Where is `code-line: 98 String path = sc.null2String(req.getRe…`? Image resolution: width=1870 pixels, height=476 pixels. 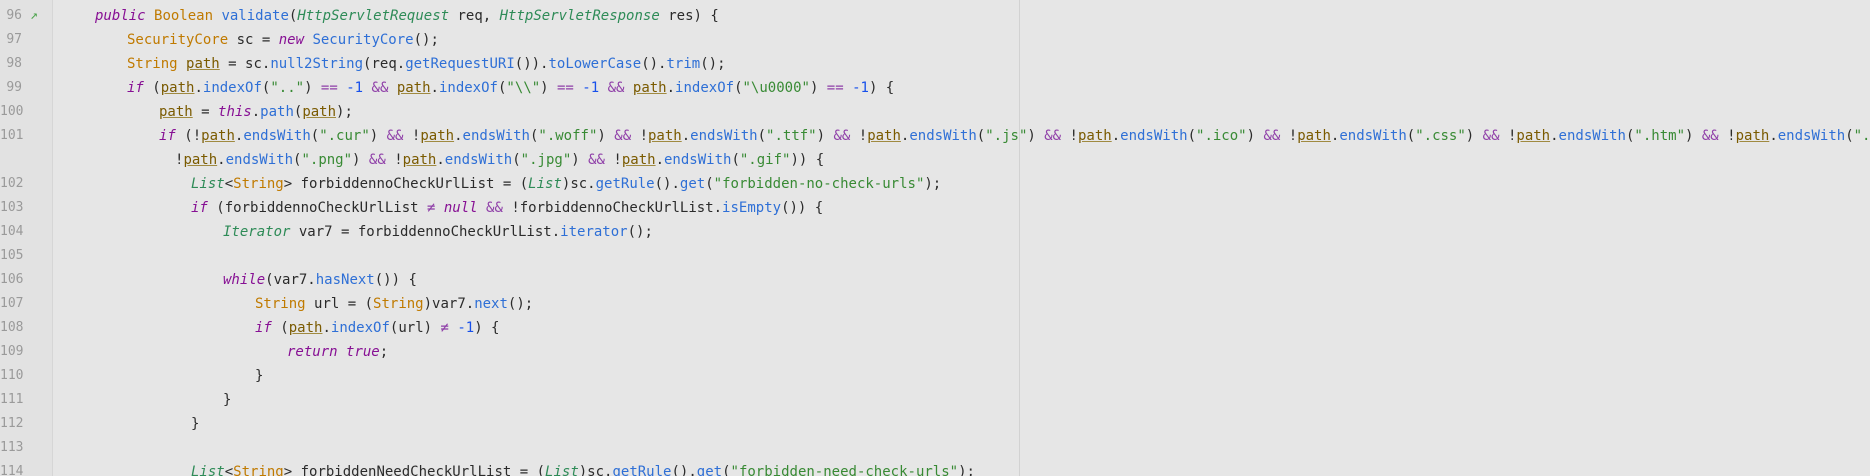 code-line: 98 String path = sc.null2String(req.getRe… is located at coordinates (935, 64).